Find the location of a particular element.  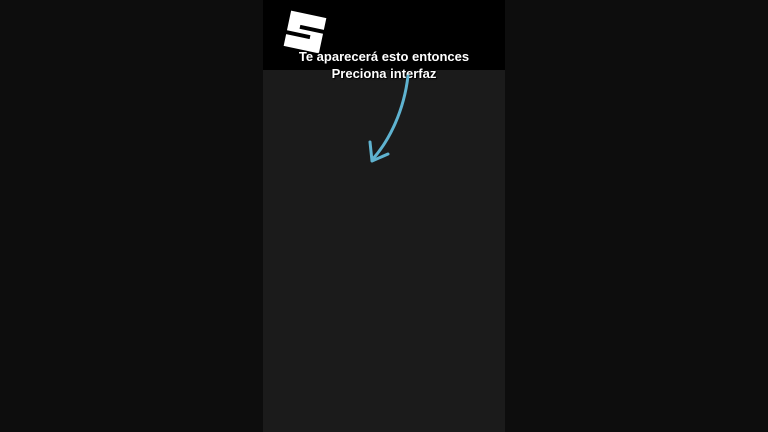

arrow-down-left-icon is located at coordinates (389, 118).